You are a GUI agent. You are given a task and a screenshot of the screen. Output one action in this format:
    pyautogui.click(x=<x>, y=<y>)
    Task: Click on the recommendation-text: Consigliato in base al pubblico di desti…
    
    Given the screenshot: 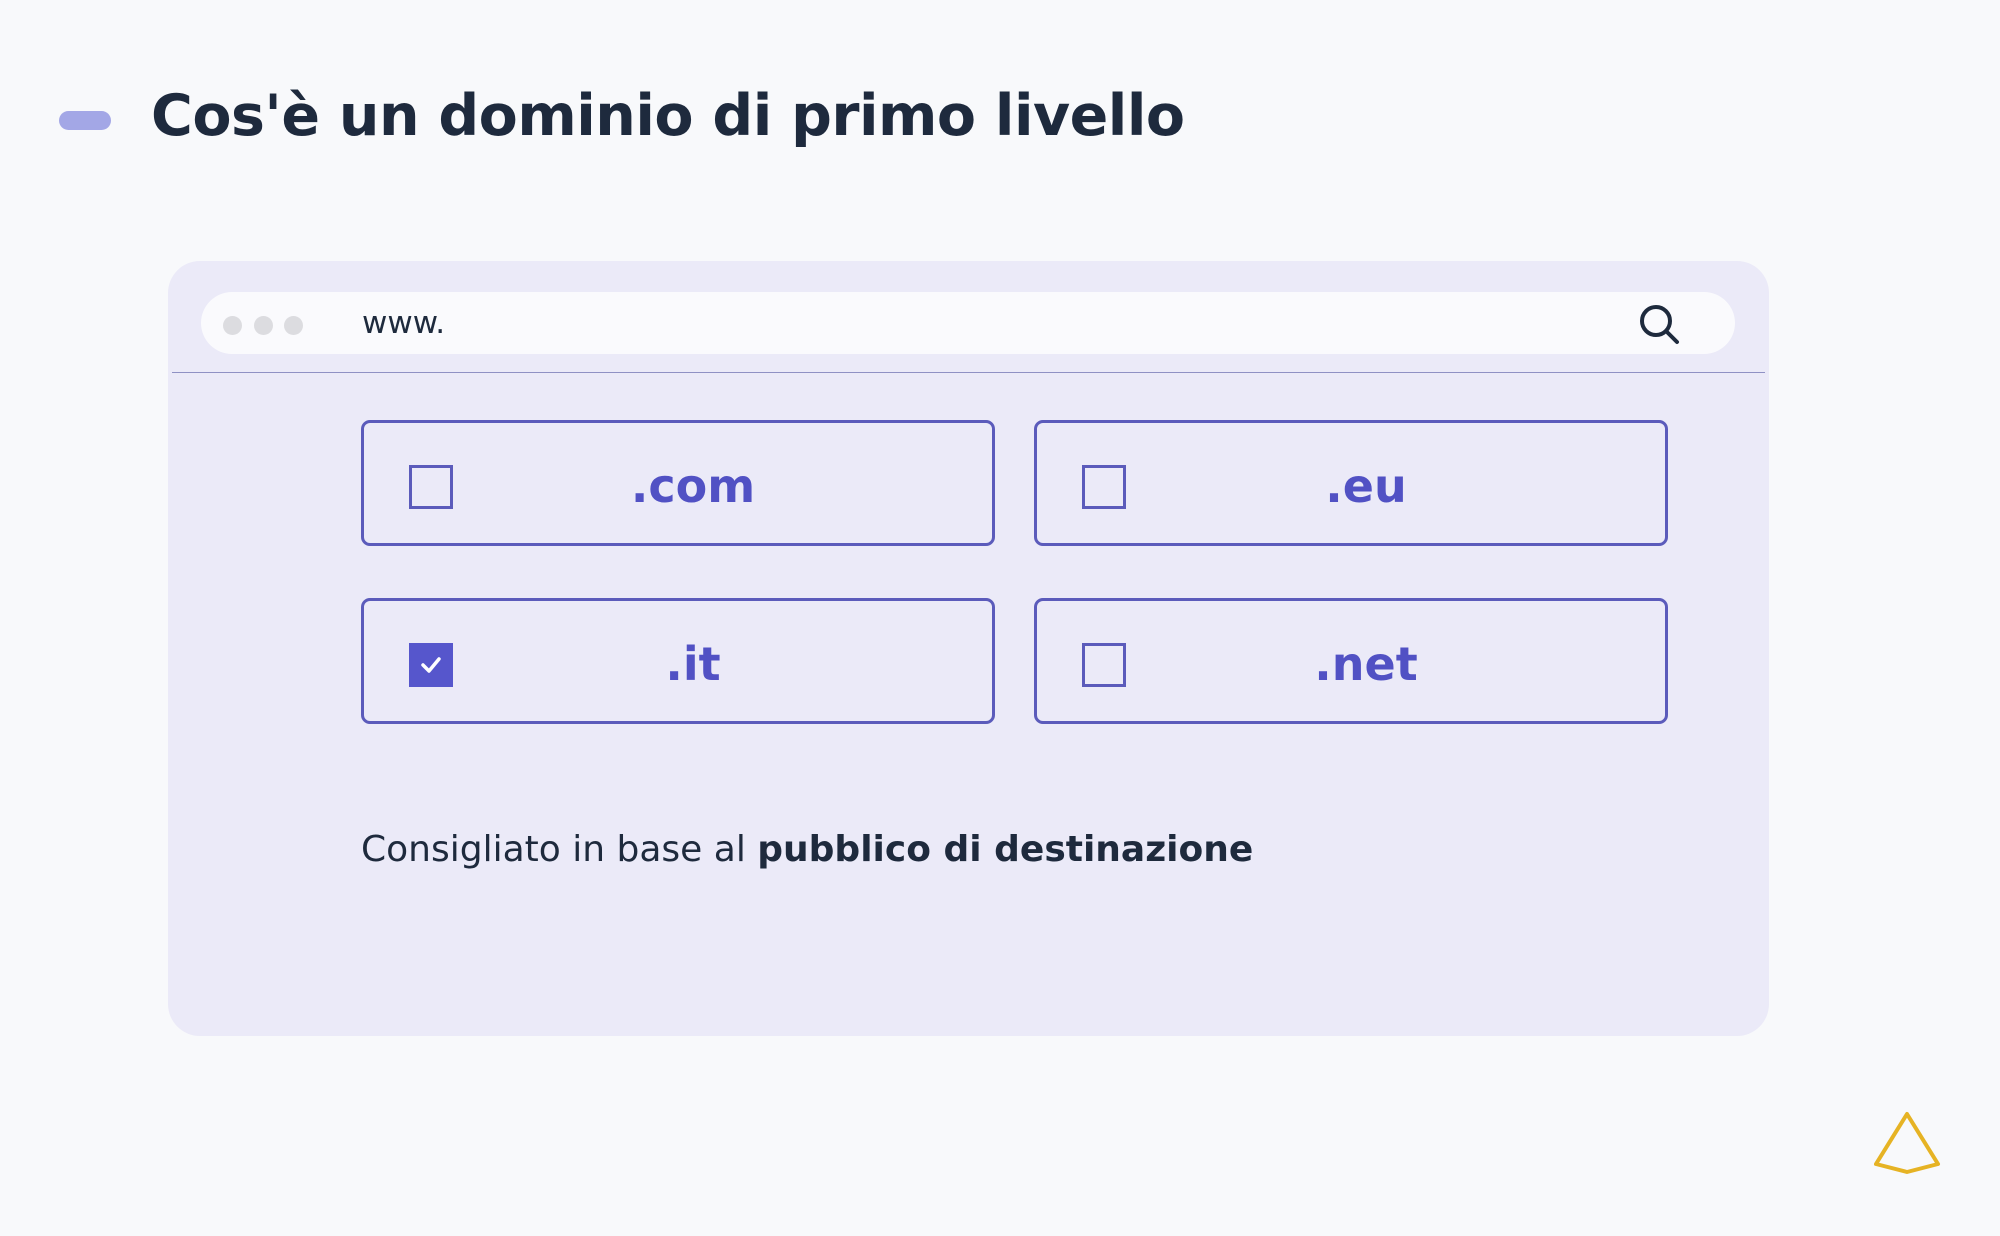 What is the action you would take?
    pyautogui.click(x=807, y=850)
    